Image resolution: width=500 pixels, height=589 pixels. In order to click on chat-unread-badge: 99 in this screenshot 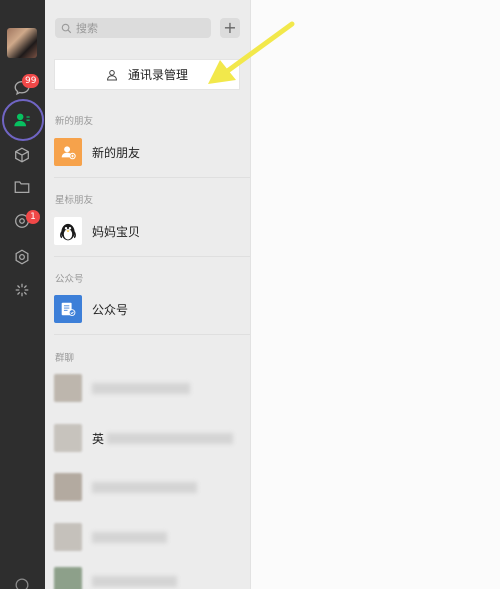, I will do `click(31, 81)`.